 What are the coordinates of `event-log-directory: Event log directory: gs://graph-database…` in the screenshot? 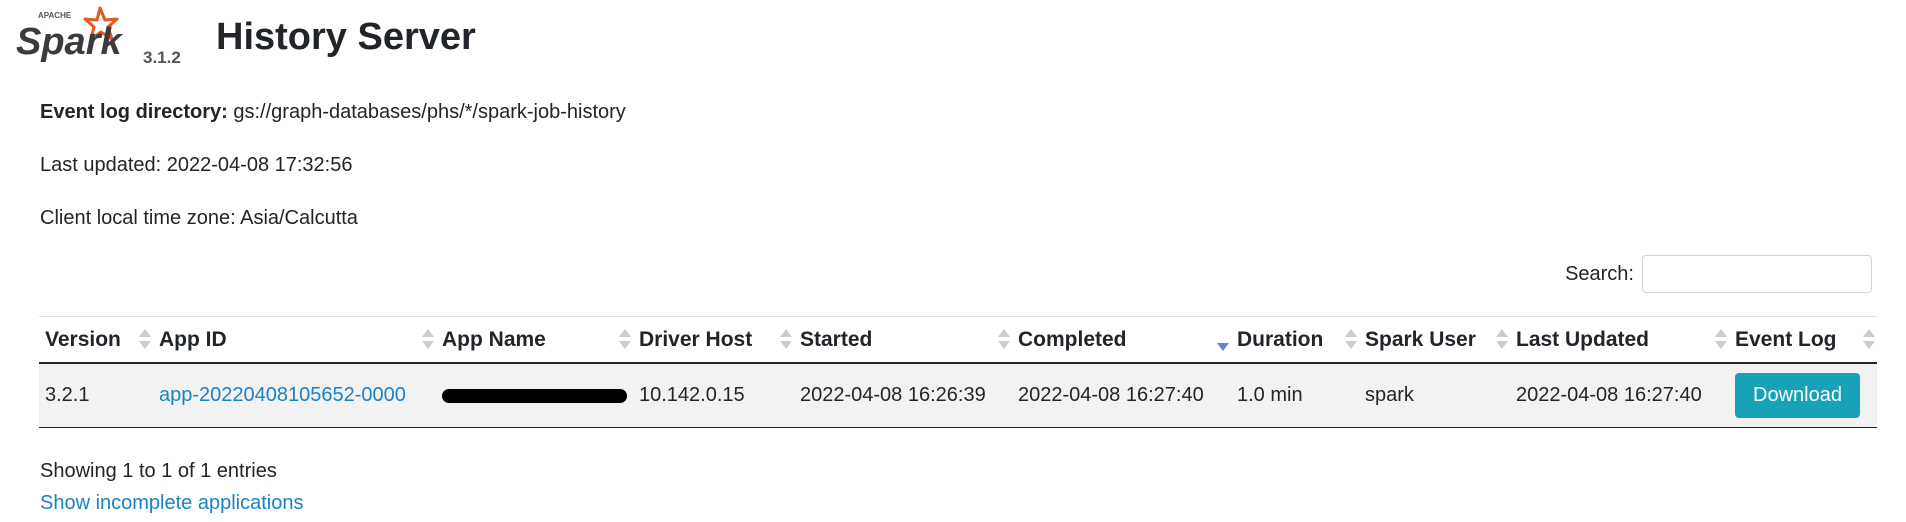 It's located at (333, 112).